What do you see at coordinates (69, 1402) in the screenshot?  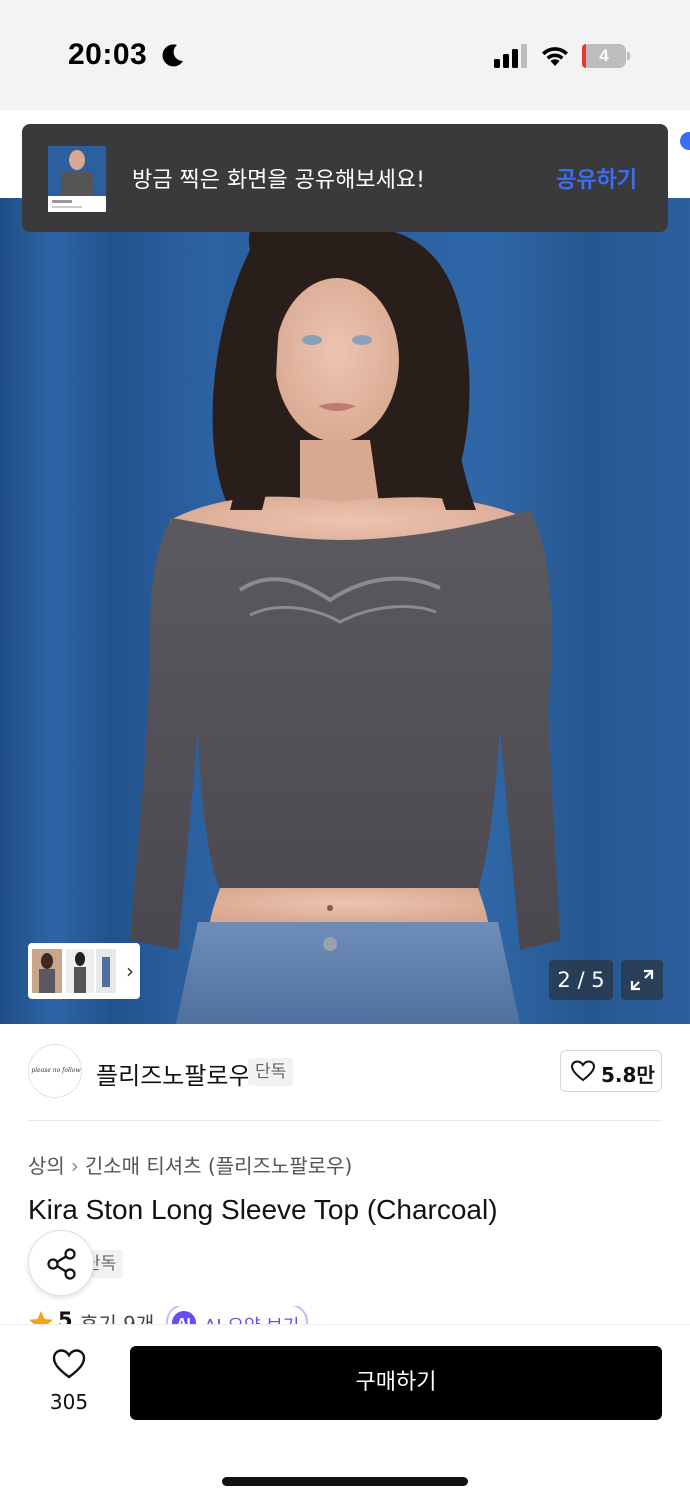 I see `wishlist-count: 305` at bounding box center [69, 1402].